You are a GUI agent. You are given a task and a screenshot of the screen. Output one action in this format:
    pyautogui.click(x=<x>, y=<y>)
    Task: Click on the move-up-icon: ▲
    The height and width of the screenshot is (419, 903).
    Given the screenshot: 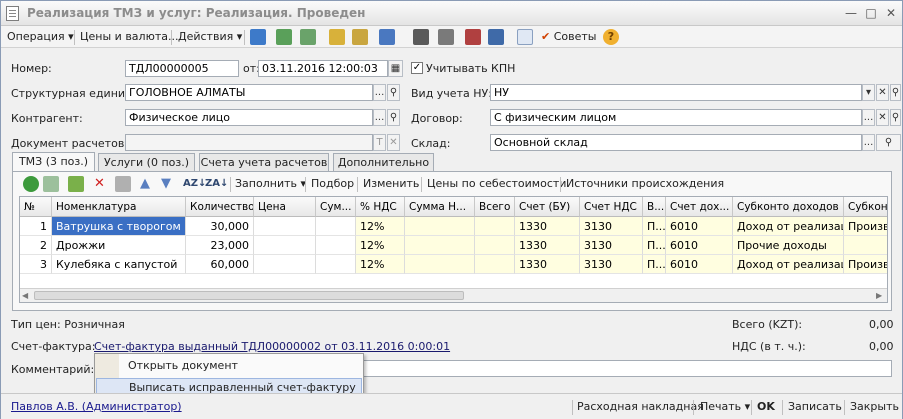 What is the action you would take?
    pyautogui.click(x=145, y=184)
    